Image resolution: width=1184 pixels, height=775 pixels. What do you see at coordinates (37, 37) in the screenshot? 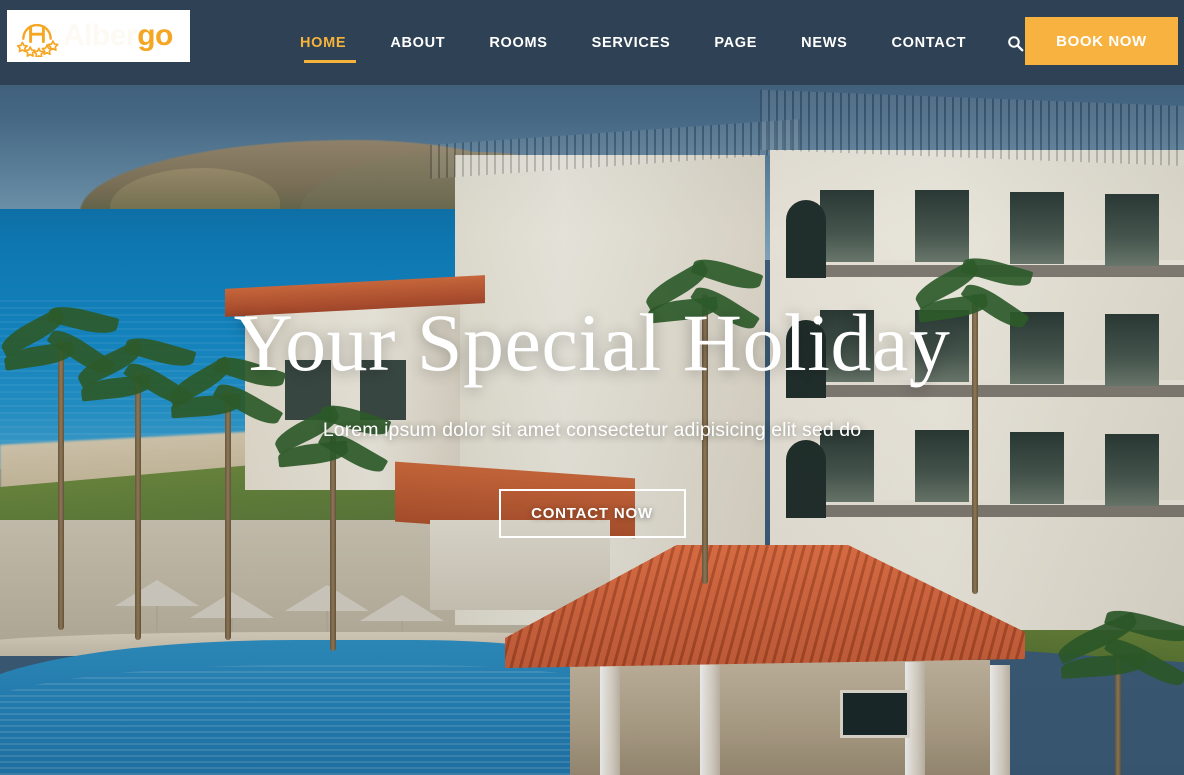
I see `hotel-badge-icon` at bounding box center [37, 37].